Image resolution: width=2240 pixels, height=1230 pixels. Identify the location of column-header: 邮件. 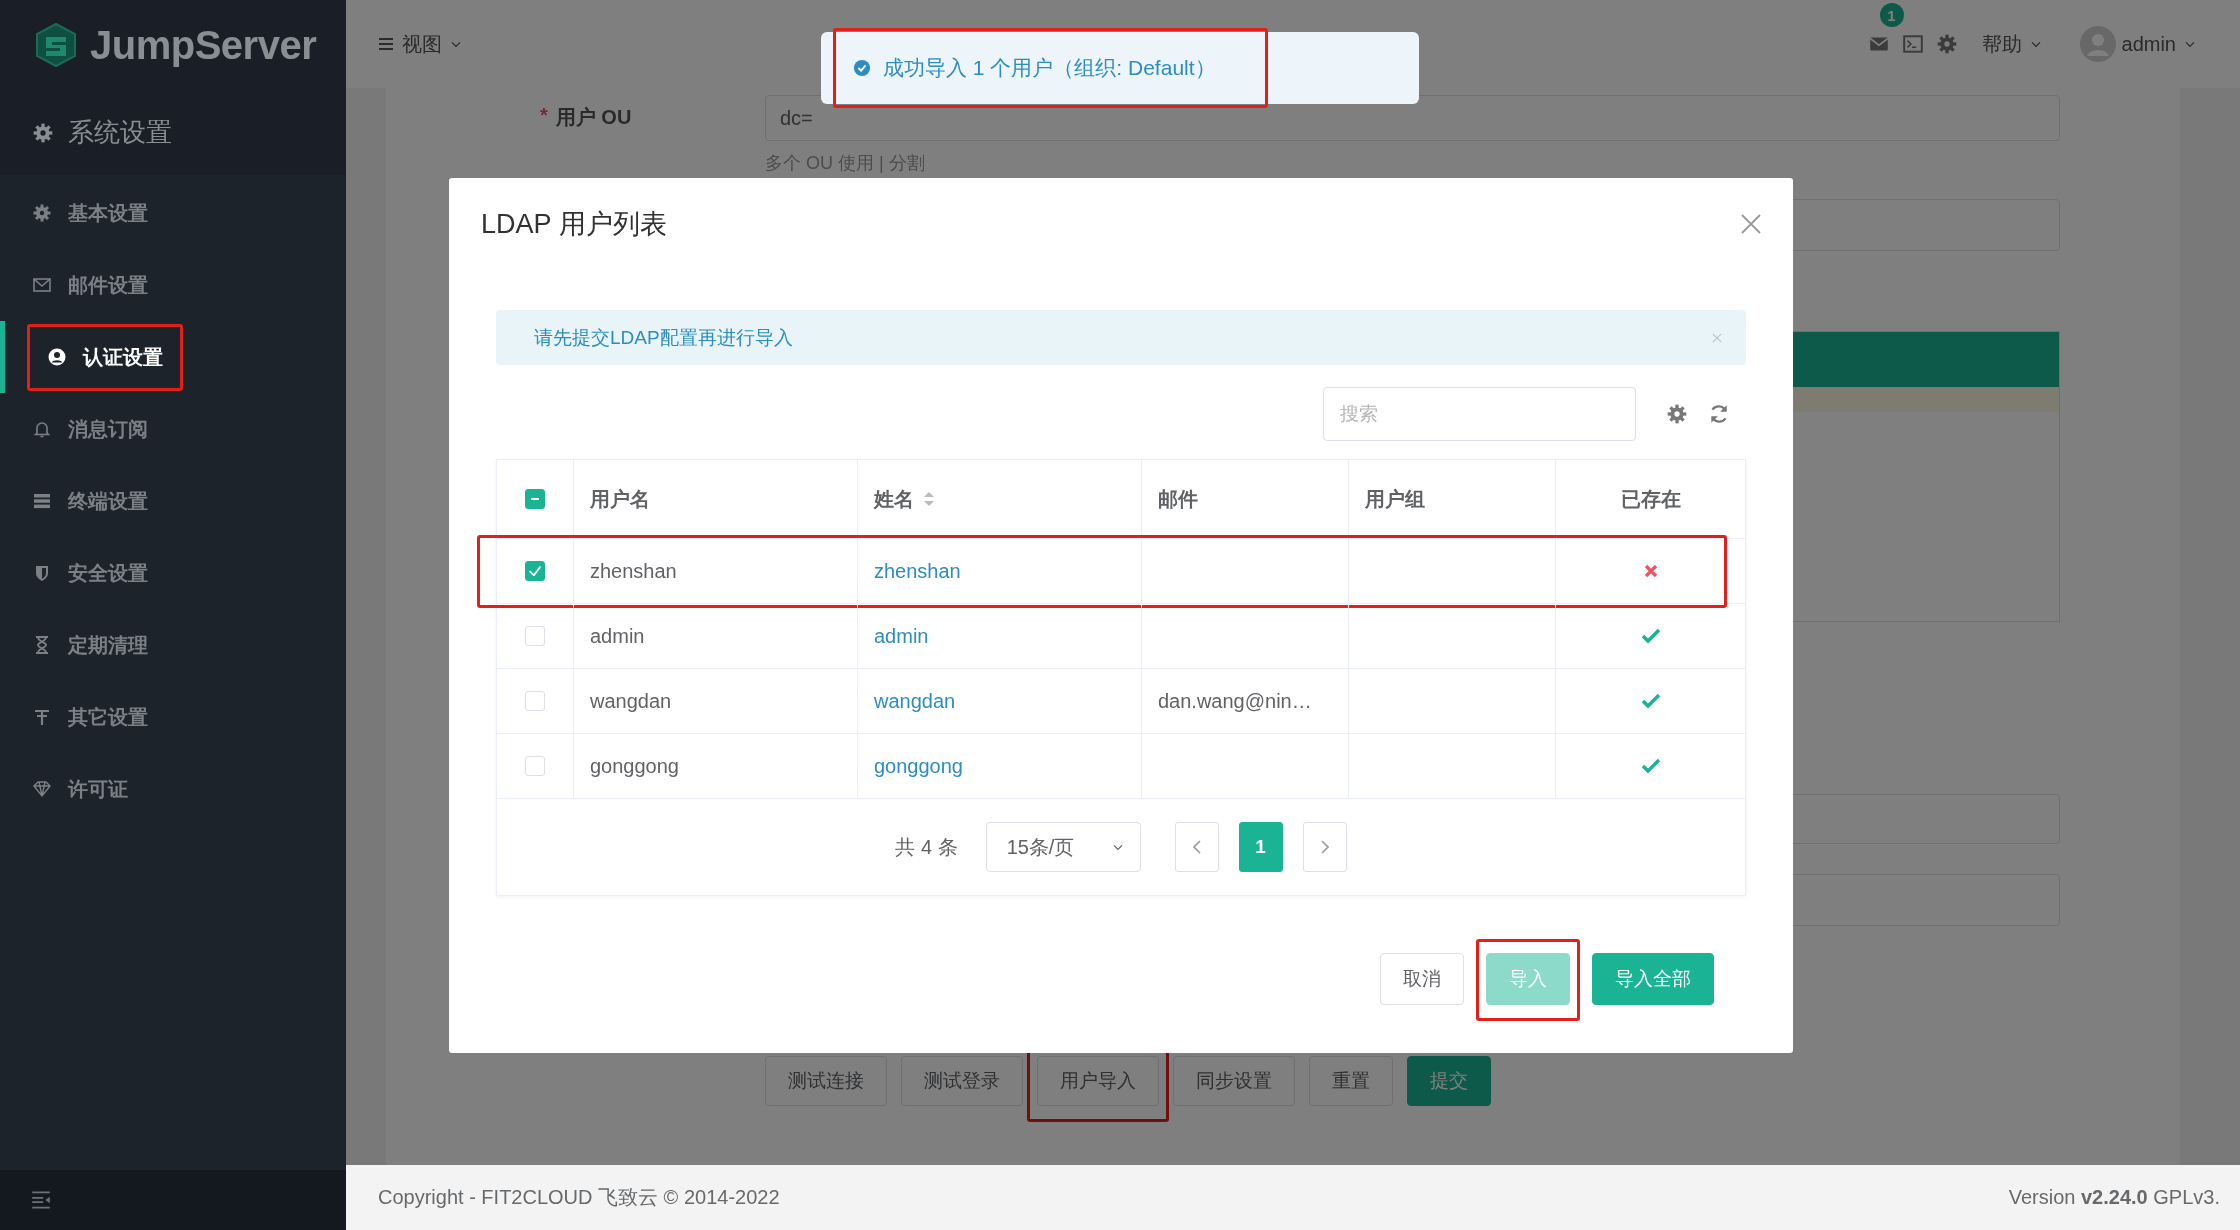
(1178, 499).